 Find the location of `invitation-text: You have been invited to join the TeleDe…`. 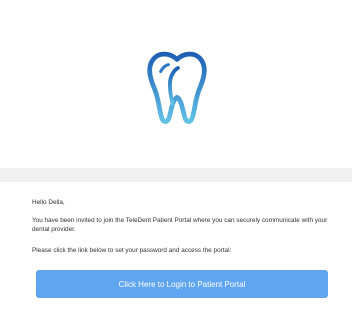

invitation-text: You have been invited to join the TeleDe… is located at coordinates (180, 225).